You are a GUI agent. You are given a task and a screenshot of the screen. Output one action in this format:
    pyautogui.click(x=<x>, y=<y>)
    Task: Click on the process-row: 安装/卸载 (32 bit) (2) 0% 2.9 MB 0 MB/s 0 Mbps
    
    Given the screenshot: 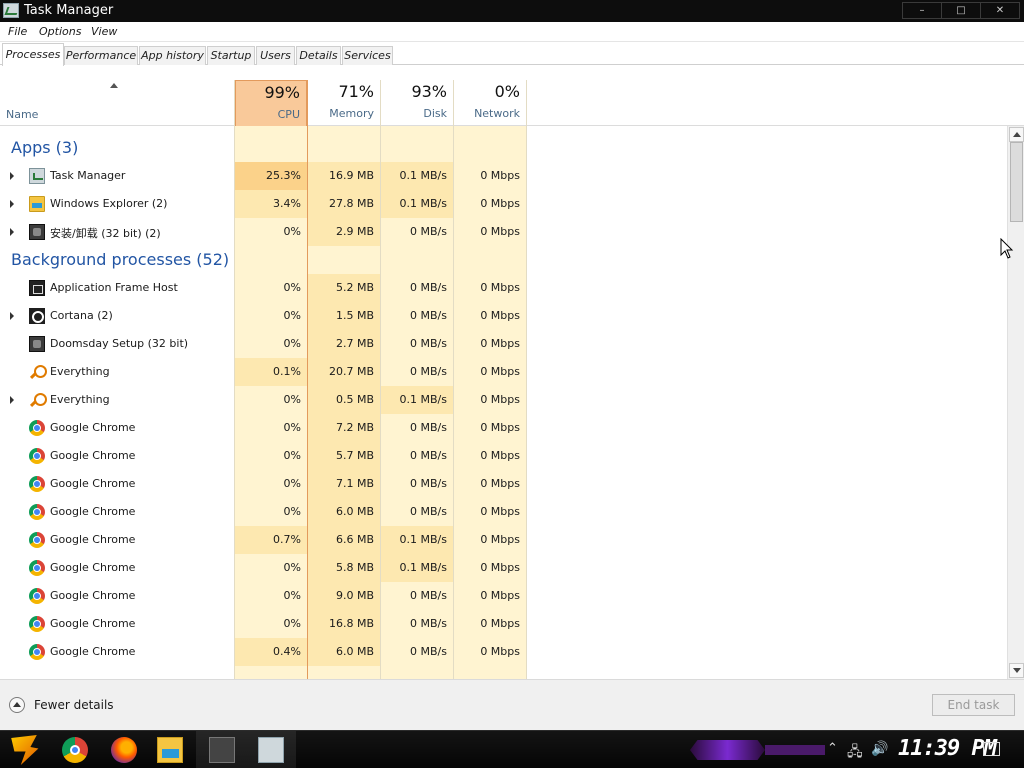 What is the action you would take?
    pyautogui.click(x=503, y=232)
    